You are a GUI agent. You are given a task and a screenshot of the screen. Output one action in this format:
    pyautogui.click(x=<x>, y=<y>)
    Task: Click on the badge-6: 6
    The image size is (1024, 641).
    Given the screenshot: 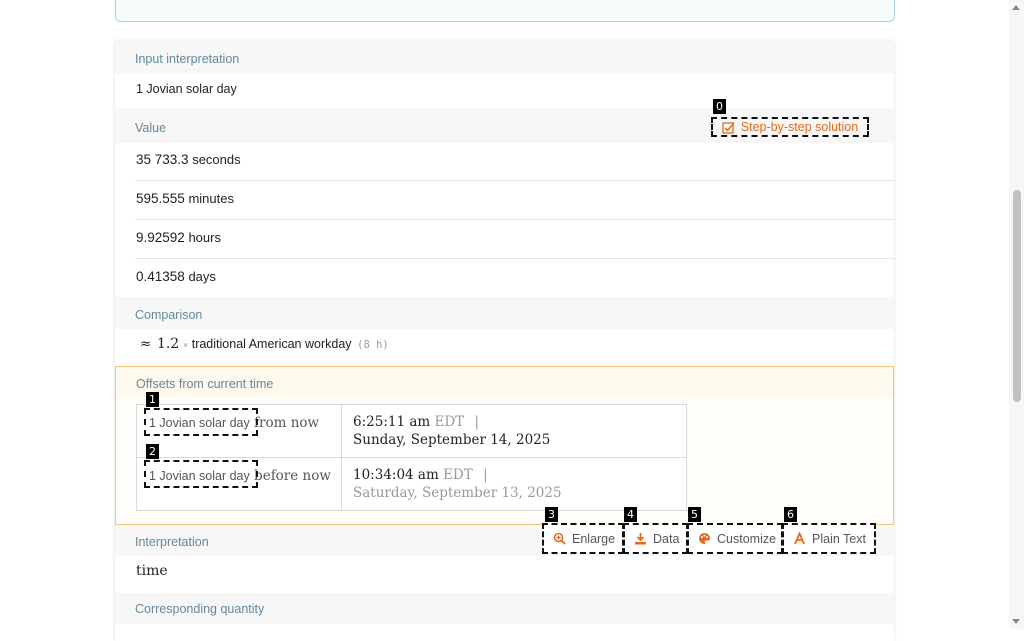 What is the action you would take?
    pyautogui.click(x=790, y=514)
    